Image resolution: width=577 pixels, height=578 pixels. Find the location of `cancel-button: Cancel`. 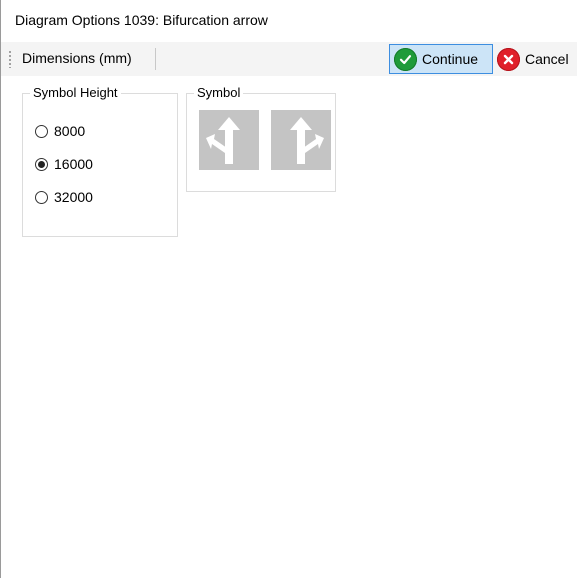

cancel-button: Cancel is located at coordinates (535, 59).